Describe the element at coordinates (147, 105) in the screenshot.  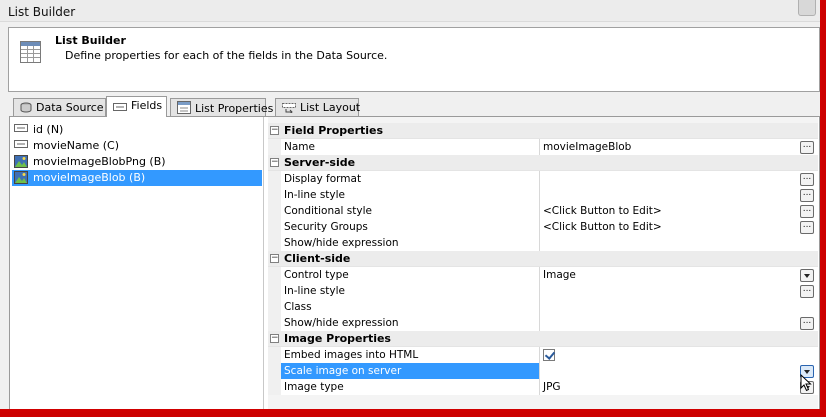
I see `tab-fields-label: Fields` at that location.